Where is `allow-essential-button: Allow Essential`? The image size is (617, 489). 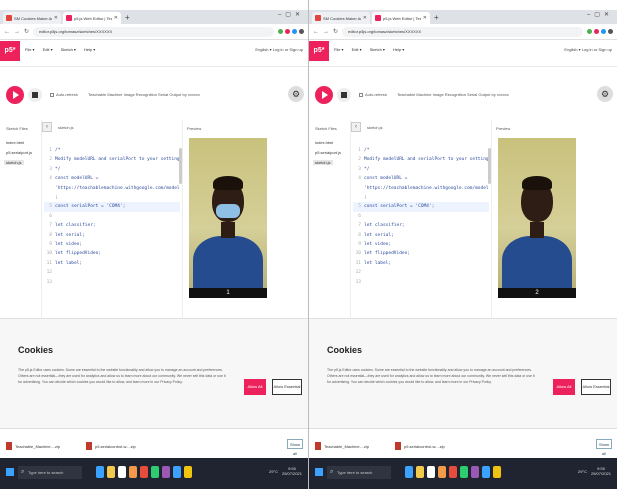
allow-essential-button: Allow Essential is located at coordinates (596, 387).